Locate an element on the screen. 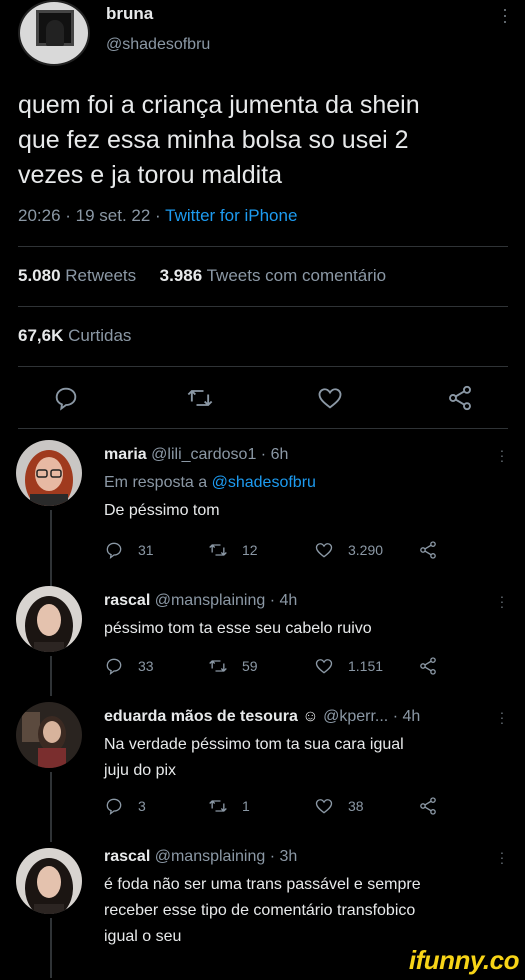  avatar-figure is located at coordinates (55, 33).